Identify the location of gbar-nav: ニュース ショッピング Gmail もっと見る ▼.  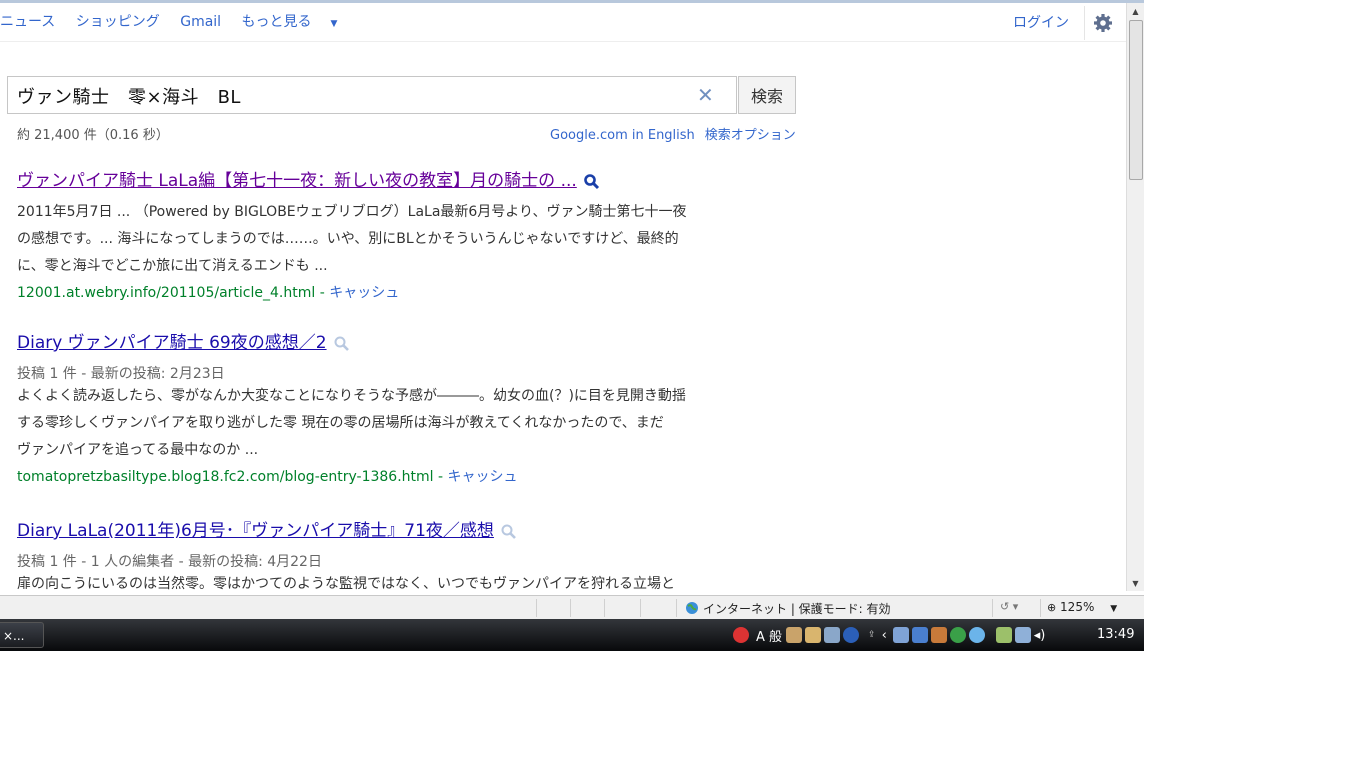
(184, 21).